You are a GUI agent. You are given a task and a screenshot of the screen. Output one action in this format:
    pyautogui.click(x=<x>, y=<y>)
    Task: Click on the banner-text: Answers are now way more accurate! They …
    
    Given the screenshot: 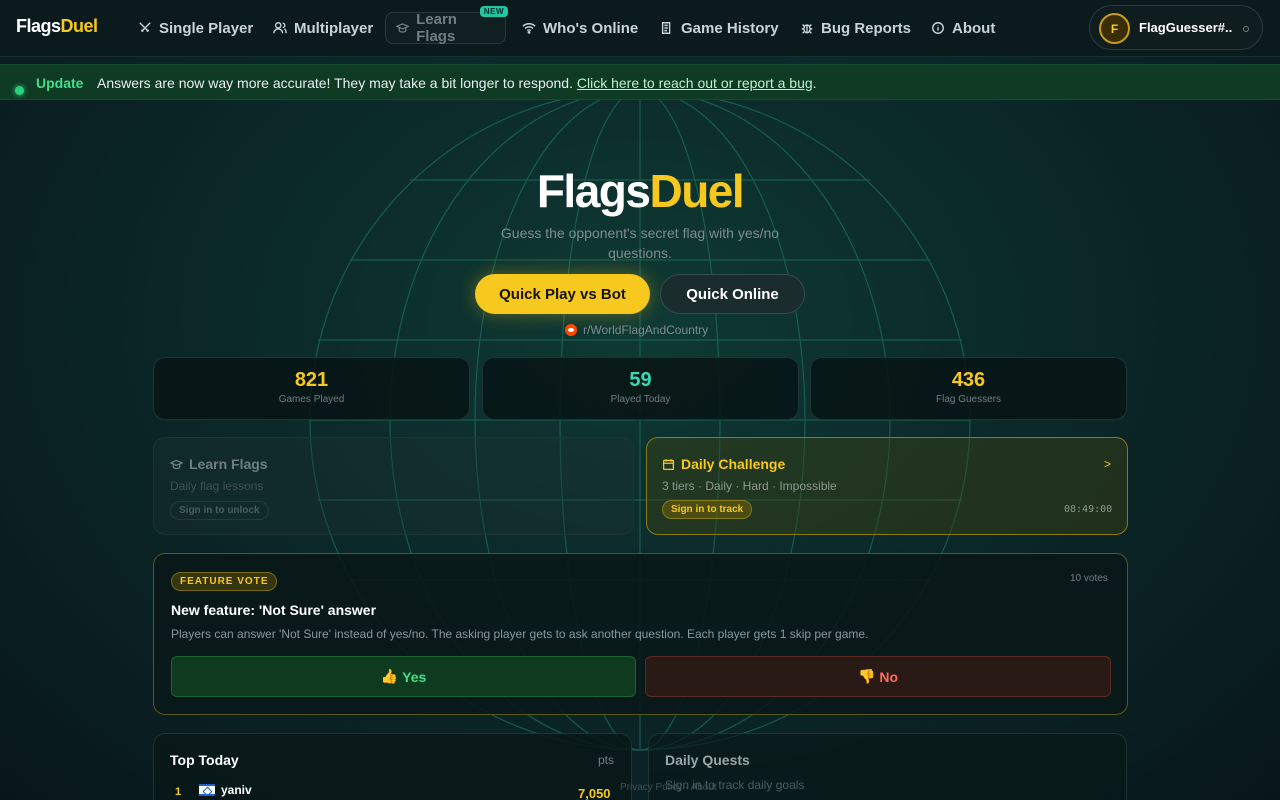 What is the action you would take?
    pyautogui.click(x=337, y=83)
    